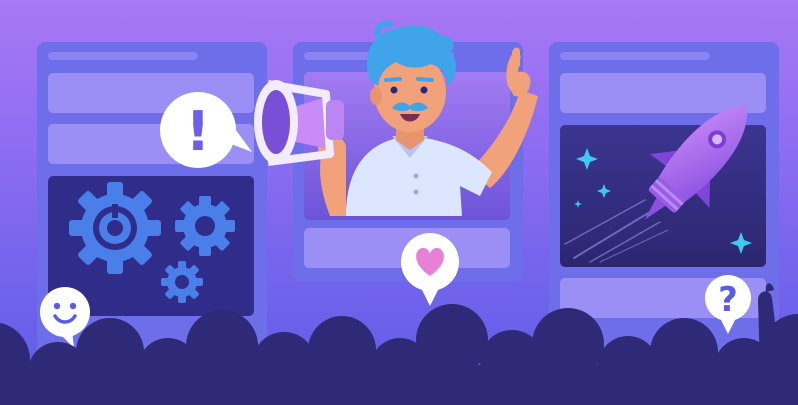 This screenshot has height=405, width=798. Describe the element at coordinates (198, 131) in the screenshot. I see `exclamation-icon: !` at that location.